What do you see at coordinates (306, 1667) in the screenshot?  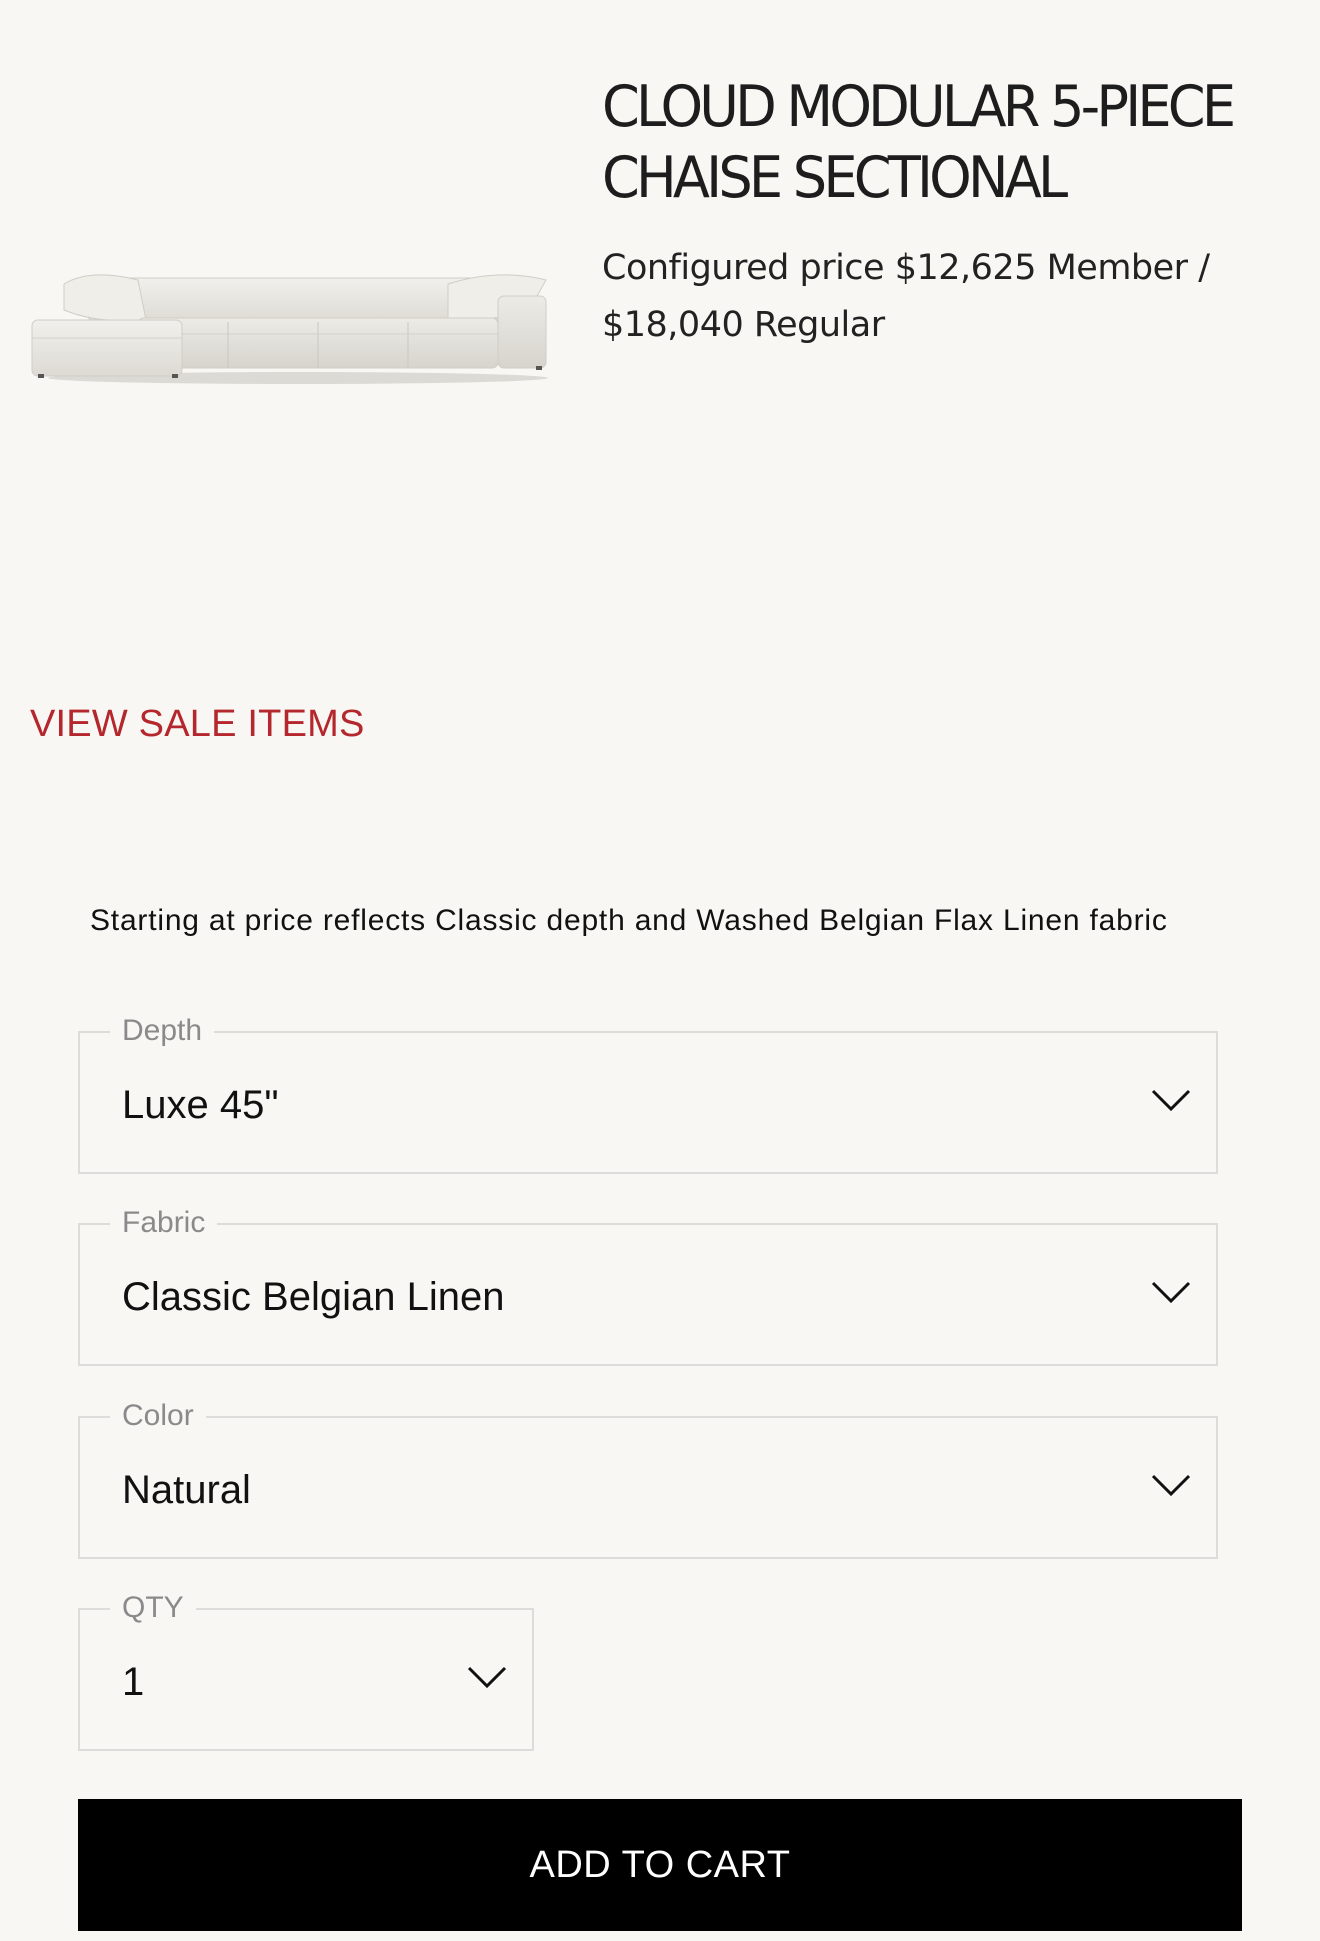 I see `quantity-select: QTY 1` at bounding box center [306, 1667].